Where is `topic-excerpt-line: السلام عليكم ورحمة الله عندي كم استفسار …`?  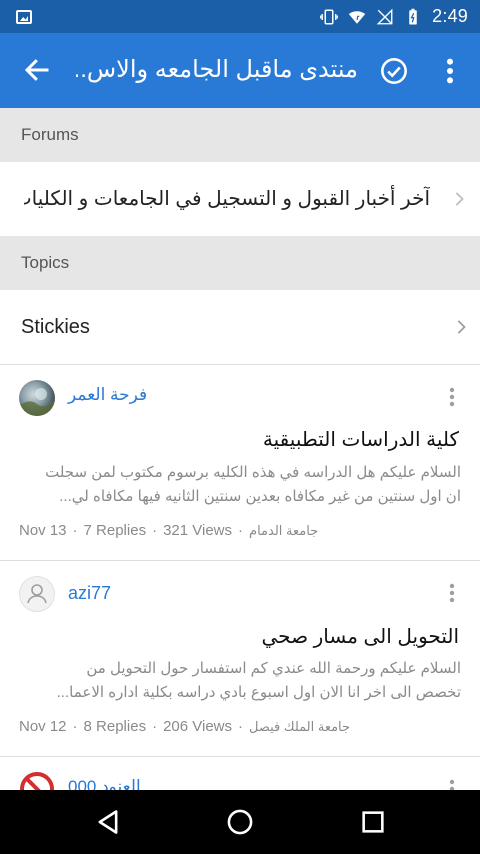
topic-excerpt-line: السلام عليكم ورحمة الله عندي كم استفسار … is located at coordinates (273, 668).